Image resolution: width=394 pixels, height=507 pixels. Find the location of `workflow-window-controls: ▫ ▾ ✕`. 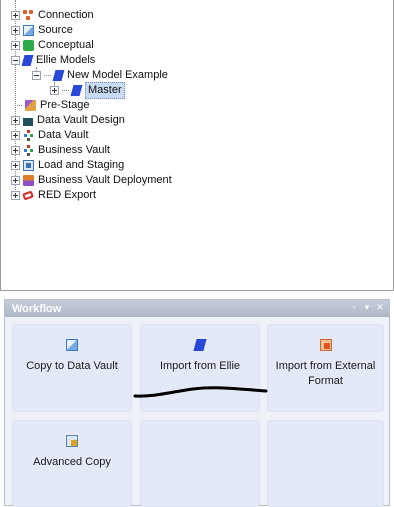

workflow-window-controls: ▫ ▾ ✕ is located at coordinates (367, 307).